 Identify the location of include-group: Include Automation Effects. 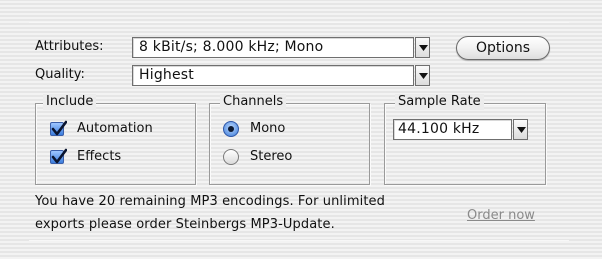
(115, 139).